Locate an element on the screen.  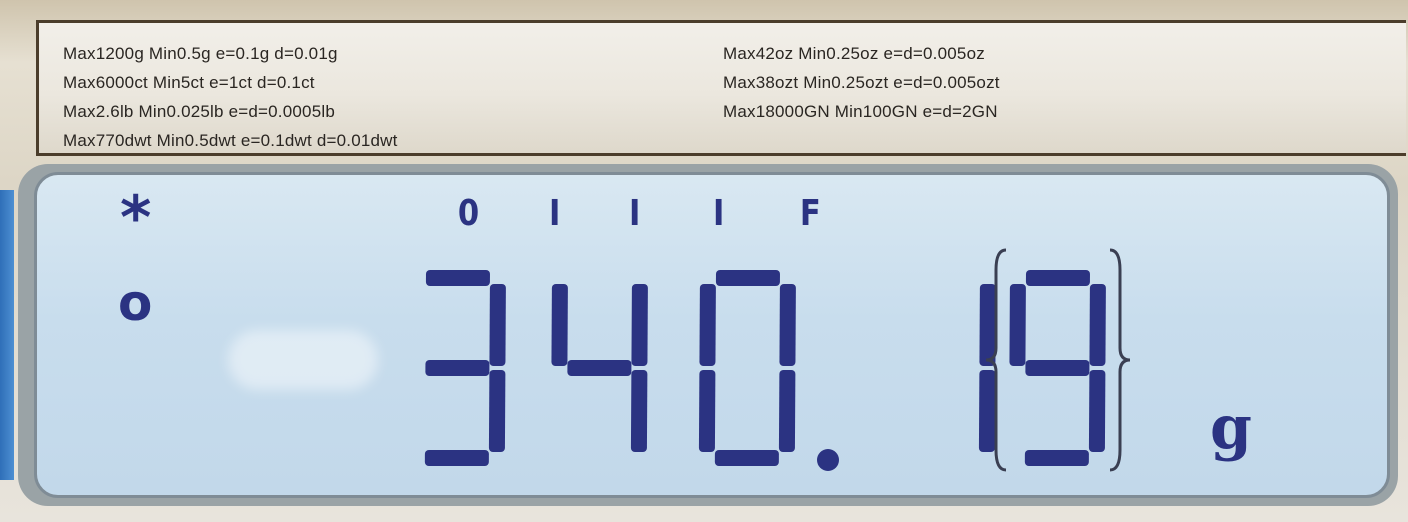
last-digit-brace-right is located at coordinates (1120, 360).